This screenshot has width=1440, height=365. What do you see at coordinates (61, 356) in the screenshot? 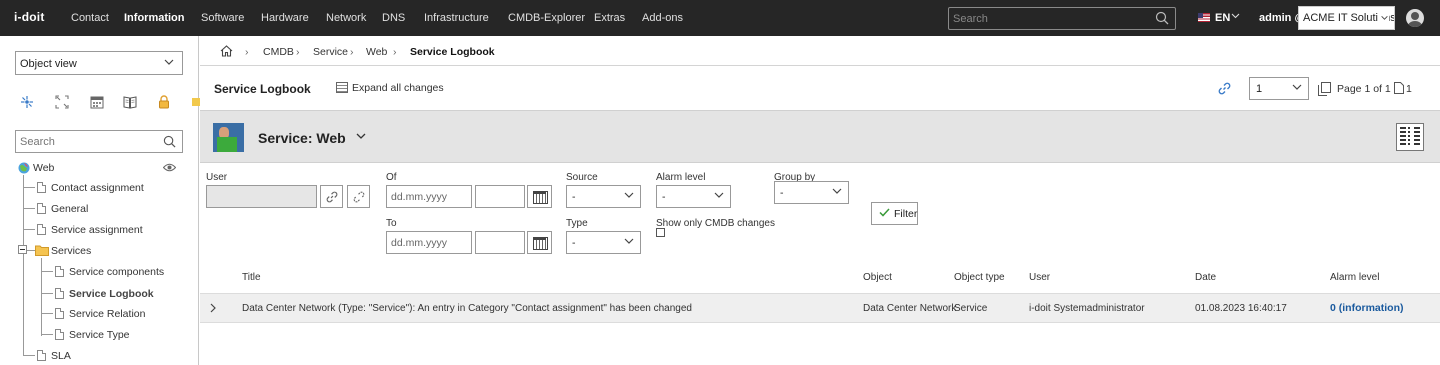
I see `tree-item-sla: SLA` at bounding box center [61, 356].